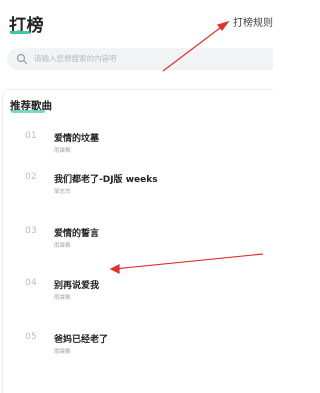 Image resolution: width=320 pixels, height=393 pixels. What do you see at coordinates (28, 111) in the screenshot?
I see `section-underline` at bounding box center [28, 111].